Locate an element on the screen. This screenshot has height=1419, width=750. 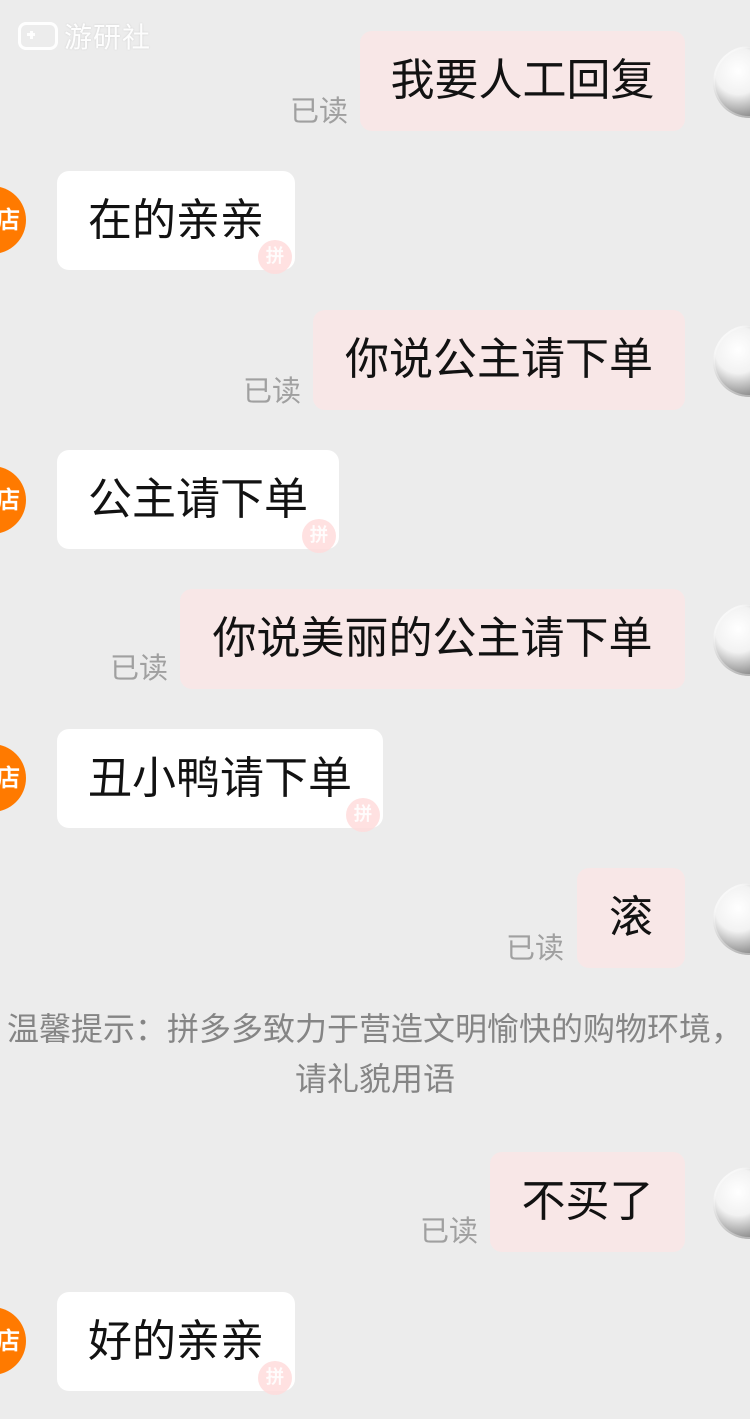
system-notice: 温馨提示：拼多多致力于营造文明愉快的购物环境，请礼貌用语 is located at coordinates (374, 1054).